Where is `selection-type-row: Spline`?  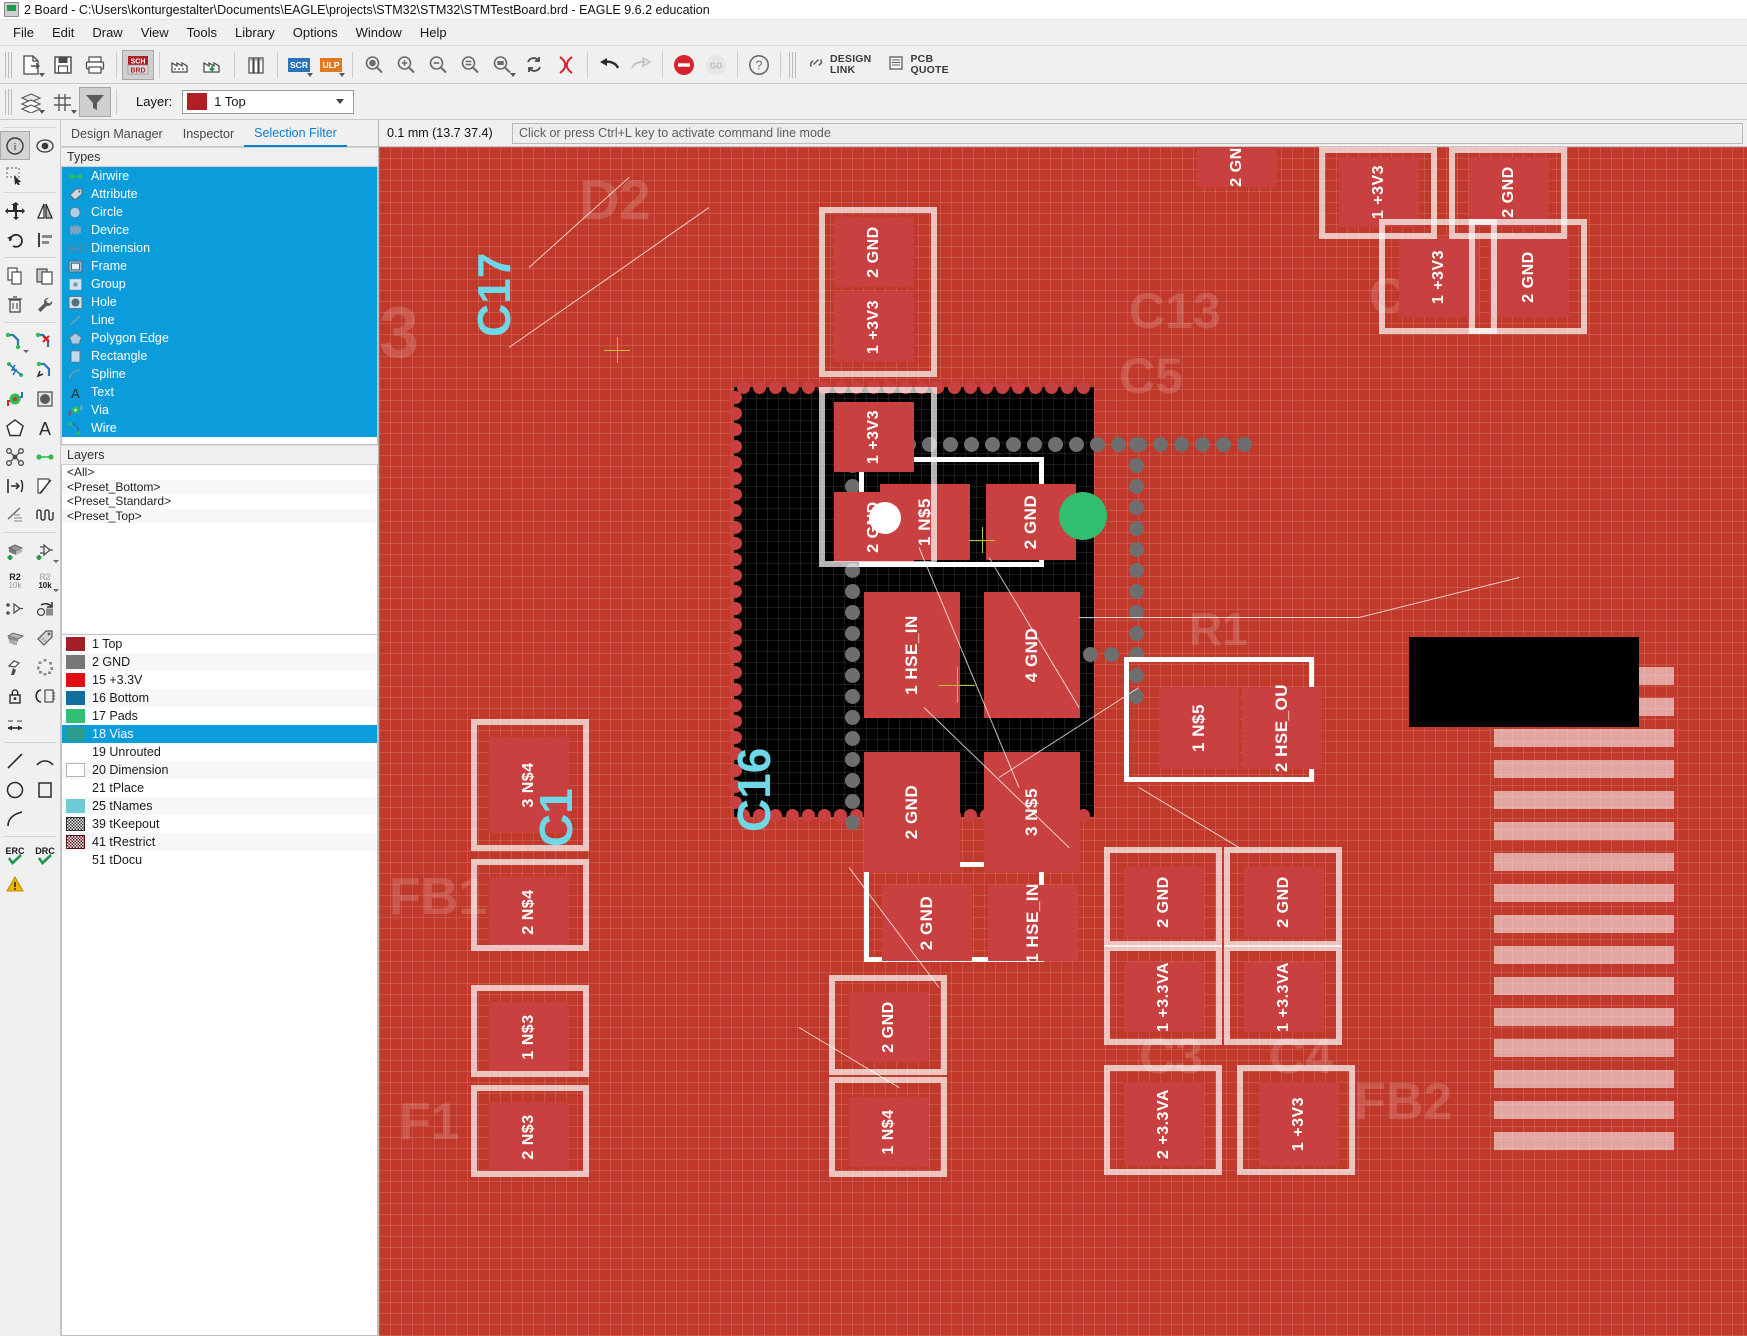
selection-type-row: Spline is located at coordinates (219, 374).